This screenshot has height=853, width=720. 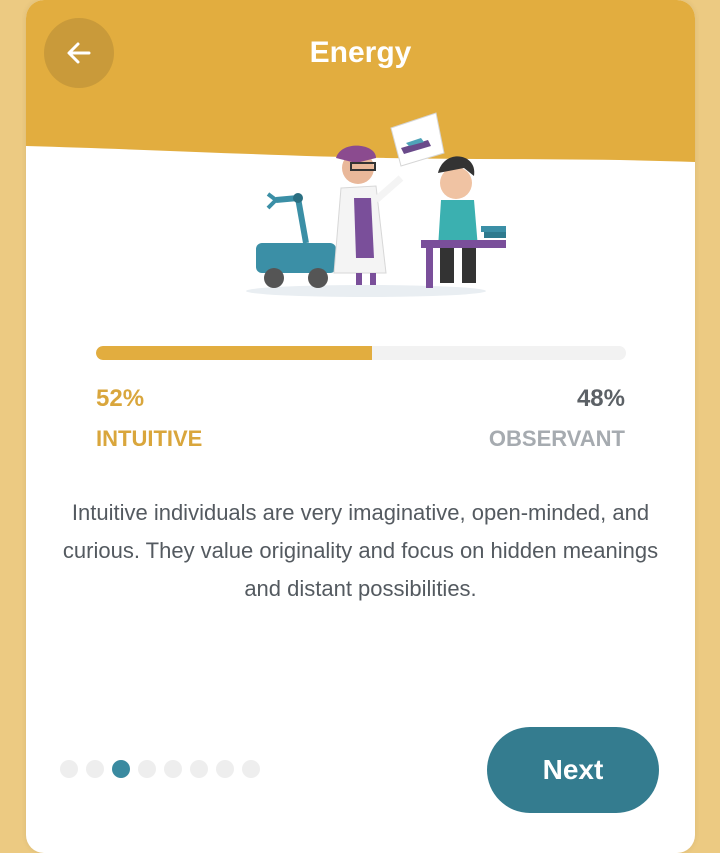 I want to click on pagination-dots, so click(x=164, y=769).